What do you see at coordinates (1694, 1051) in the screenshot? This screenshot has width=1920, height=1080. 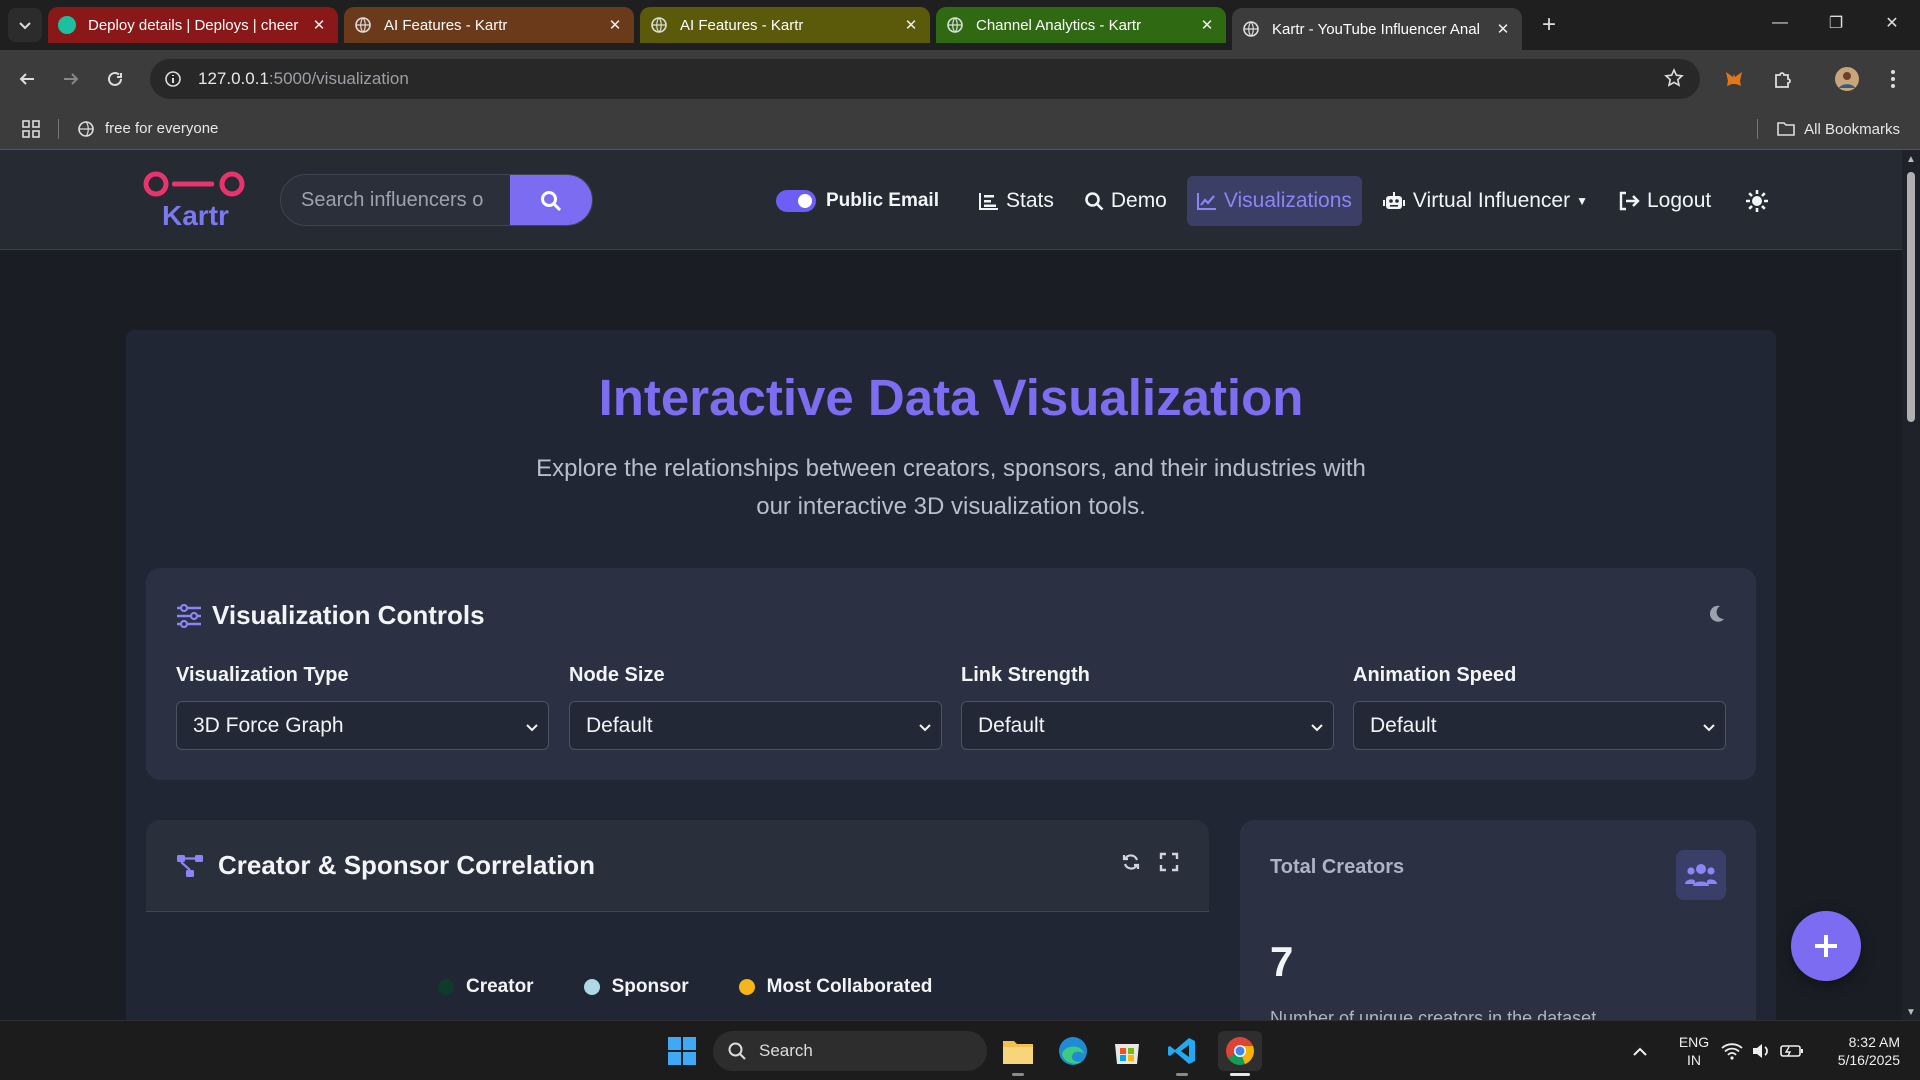 I see `language-indicator: ENG IN` at bounding box center [1694, 1051].